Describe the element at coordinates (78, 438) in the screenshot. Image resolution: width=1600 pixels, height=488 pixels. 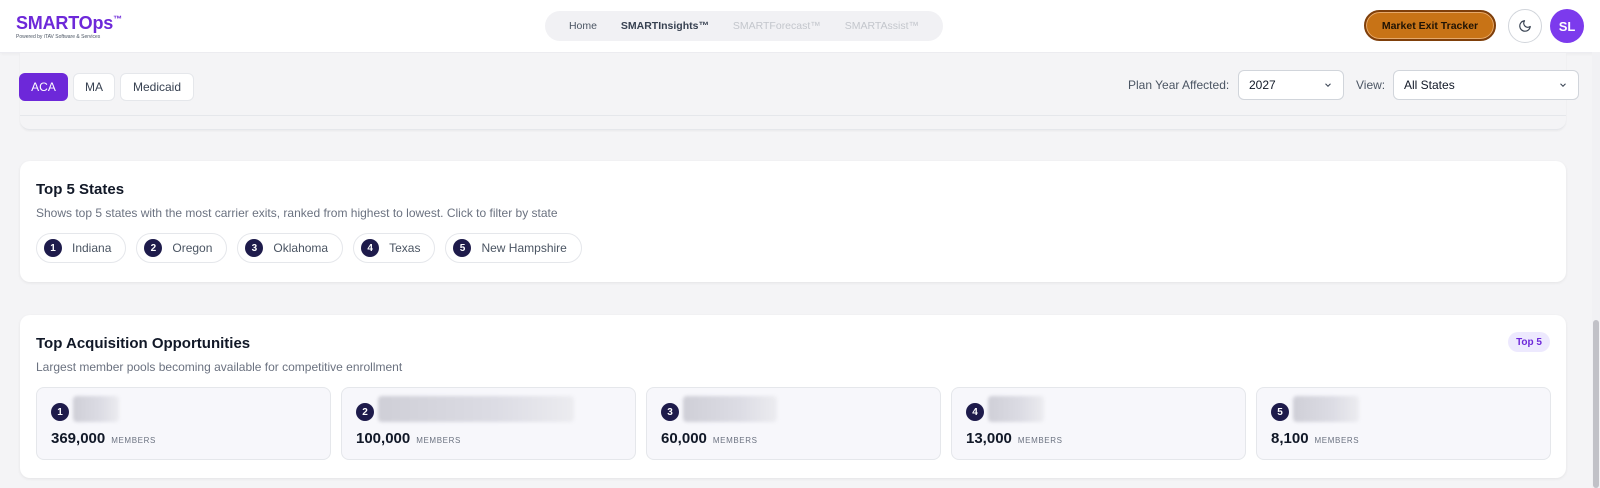
I see `member-count: 369,000` at that location.